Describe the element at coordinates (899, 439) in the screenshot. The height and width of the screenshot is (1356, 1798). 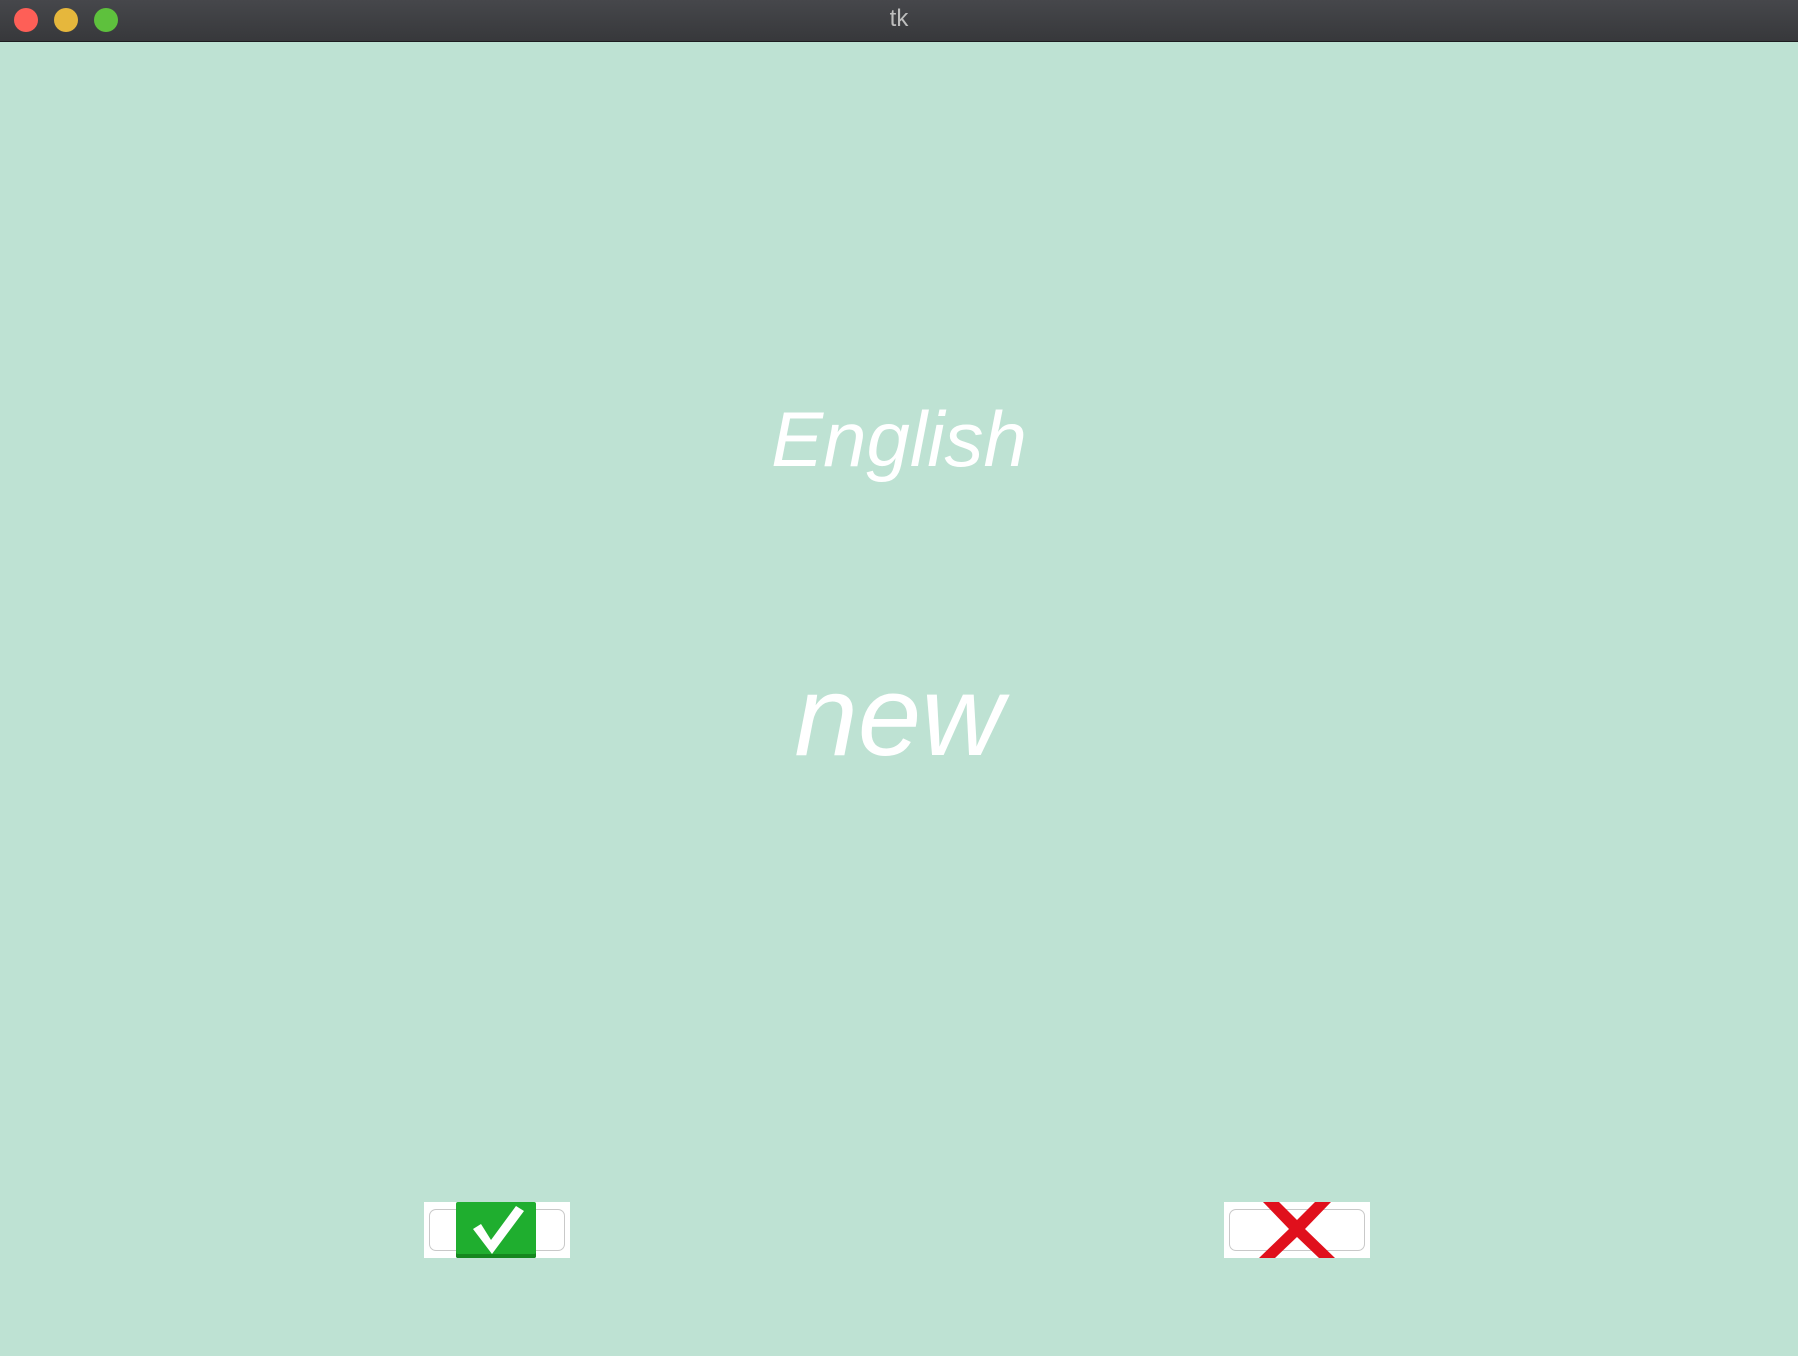
I see `language-label: English` at that location.